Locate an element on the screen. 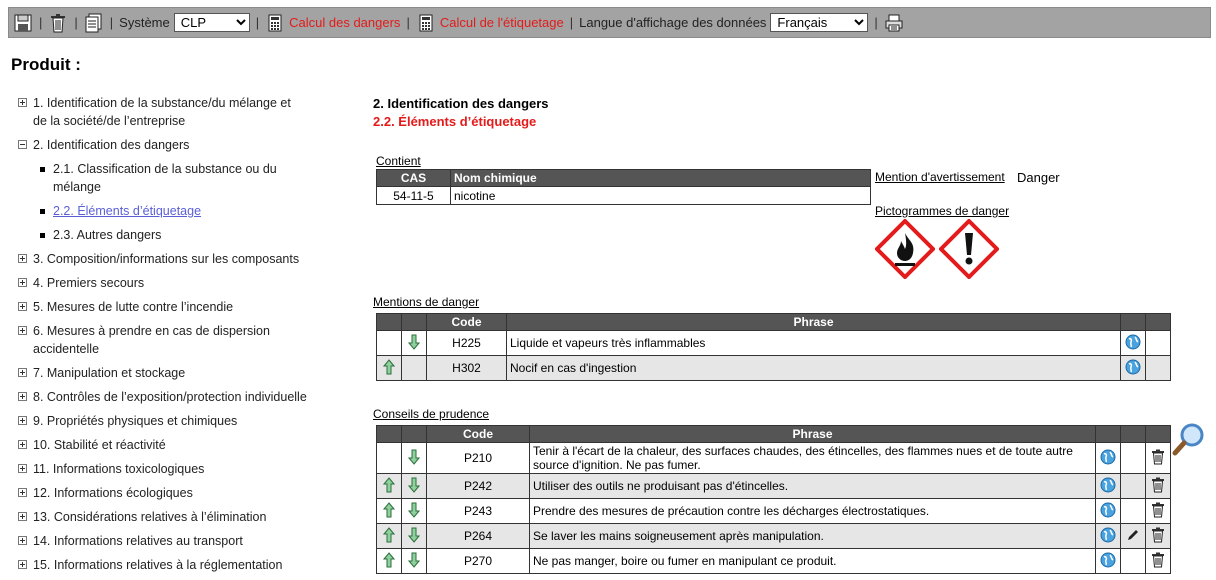  toc-item: 10. Stabilité et réactivité is located at coordinates (163, 445).